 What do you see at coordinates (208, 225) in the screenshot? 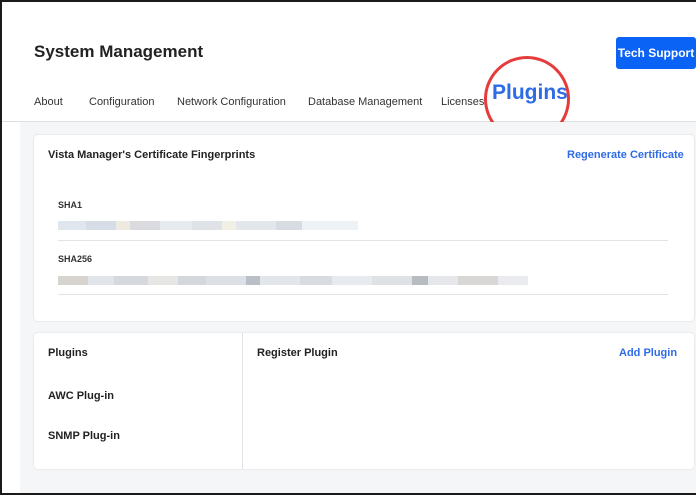
I see `sha1-value-redacted` at bounding box center [208, 225].